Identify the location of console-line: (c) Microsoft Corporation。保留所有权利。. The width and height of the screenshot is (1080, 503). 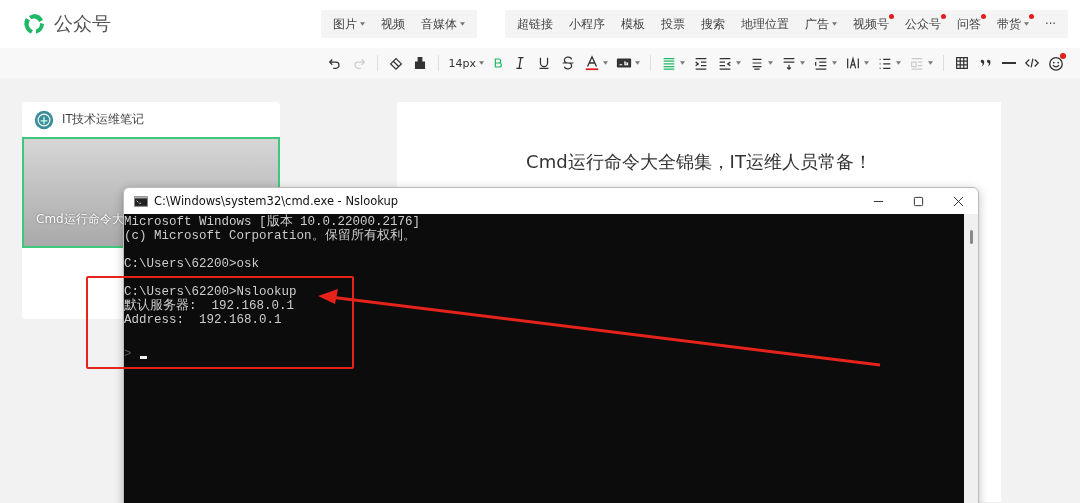
(270, 236).